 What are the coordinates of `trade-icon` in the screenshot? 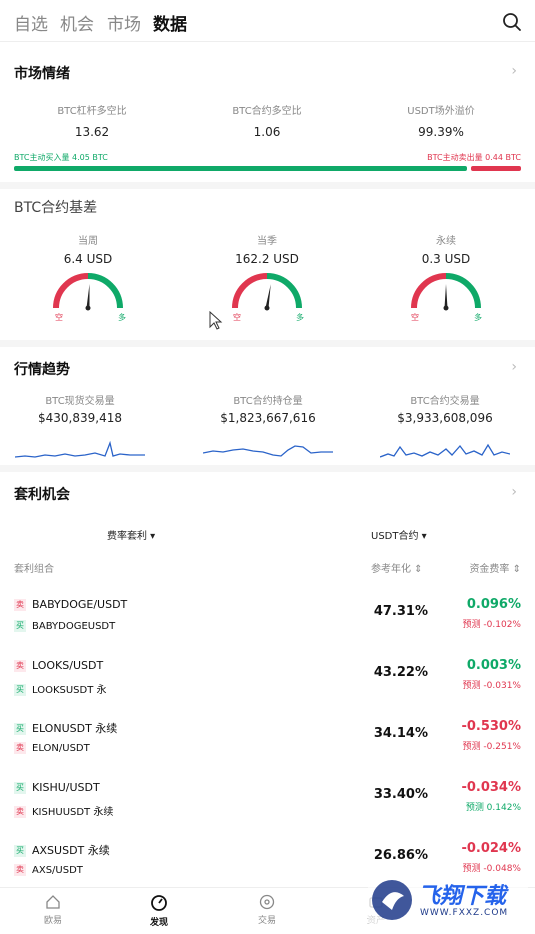 It's located at (267, 902).